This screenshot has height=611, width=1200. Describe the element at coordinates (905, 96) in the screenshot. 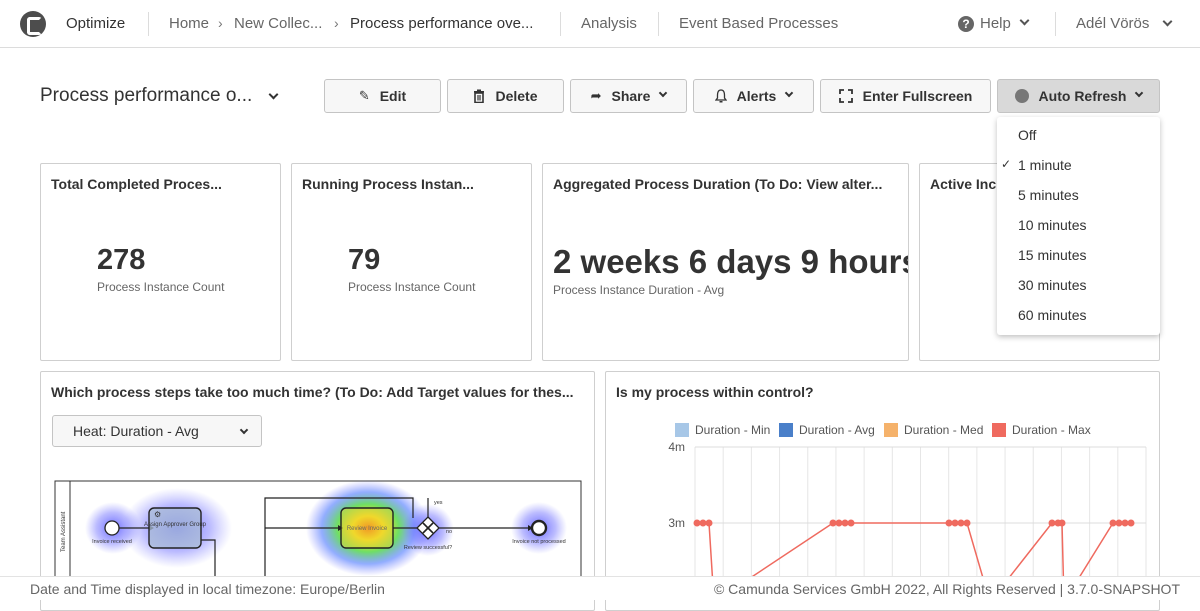

I see `enter-fullscreen-button: Enter Fullscreen` at that location.